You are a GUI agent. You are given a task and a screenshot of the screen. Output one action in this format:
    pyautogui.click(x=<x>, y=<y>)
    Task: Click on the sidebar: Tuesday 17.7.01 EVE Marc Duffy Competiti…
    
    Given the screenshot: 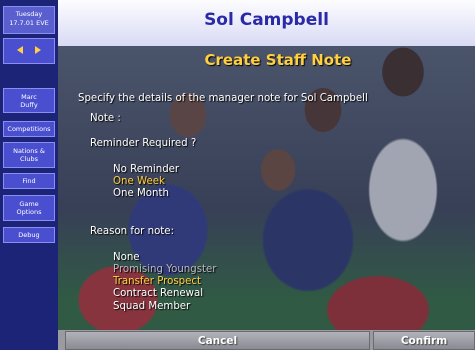 What is the action you would take?
    pyautogui.click(x=29, y=175)
    